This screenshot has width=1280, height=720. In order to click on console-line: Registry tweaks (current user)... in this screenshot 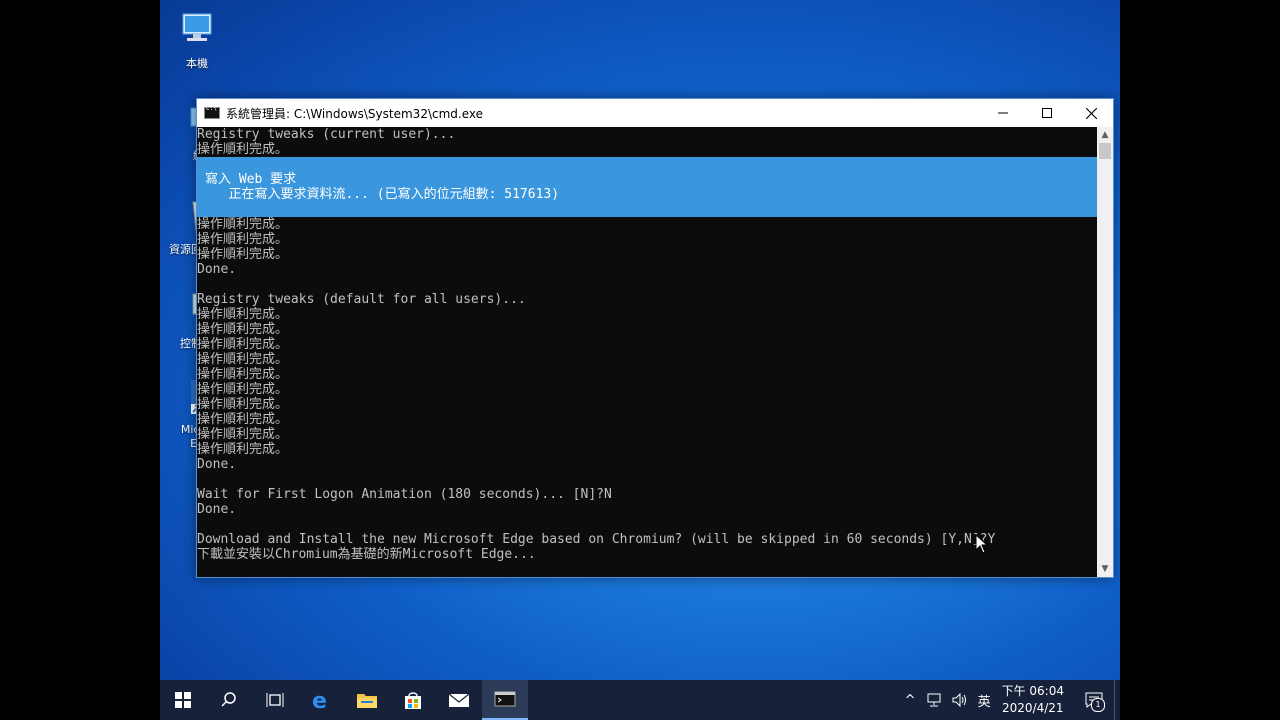, I will do `click(326, 134)`.